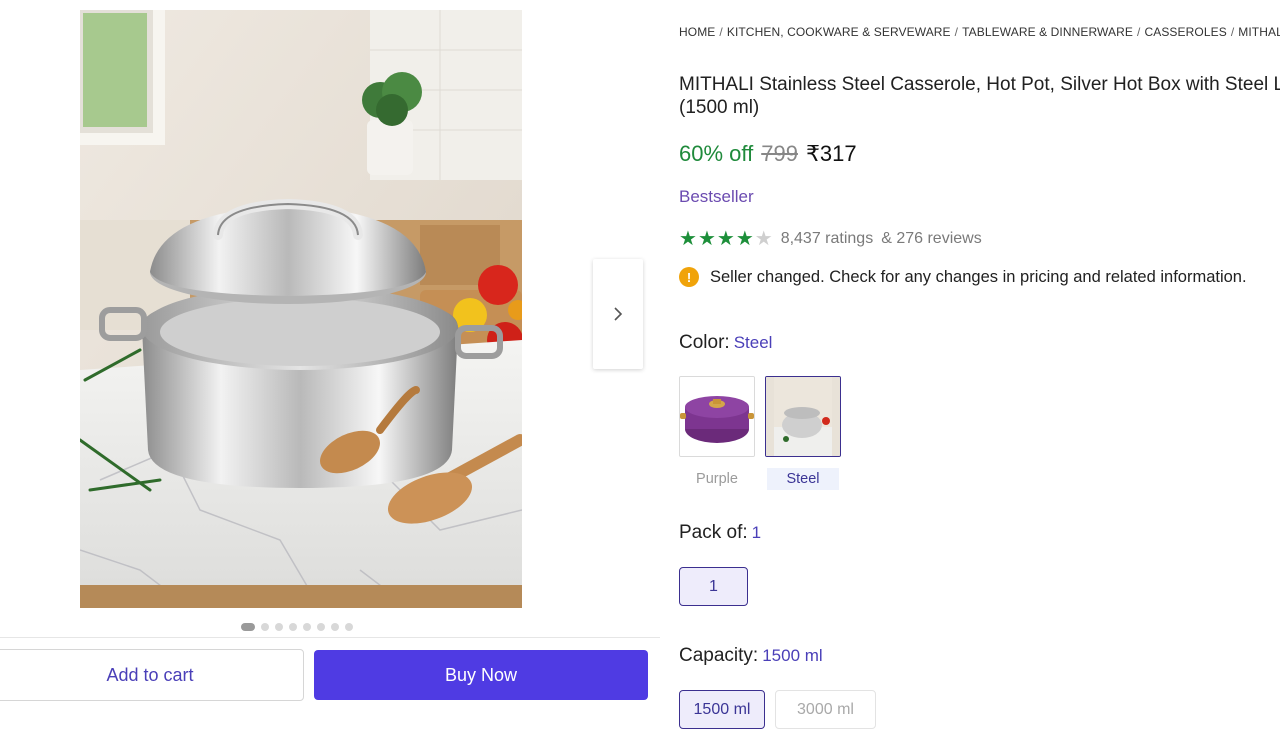 Image resolution: width=1280 pixels, height=745 pixels. I want to click on star-rating: ★ ★ ★ ★ ★, so click(726, 239).